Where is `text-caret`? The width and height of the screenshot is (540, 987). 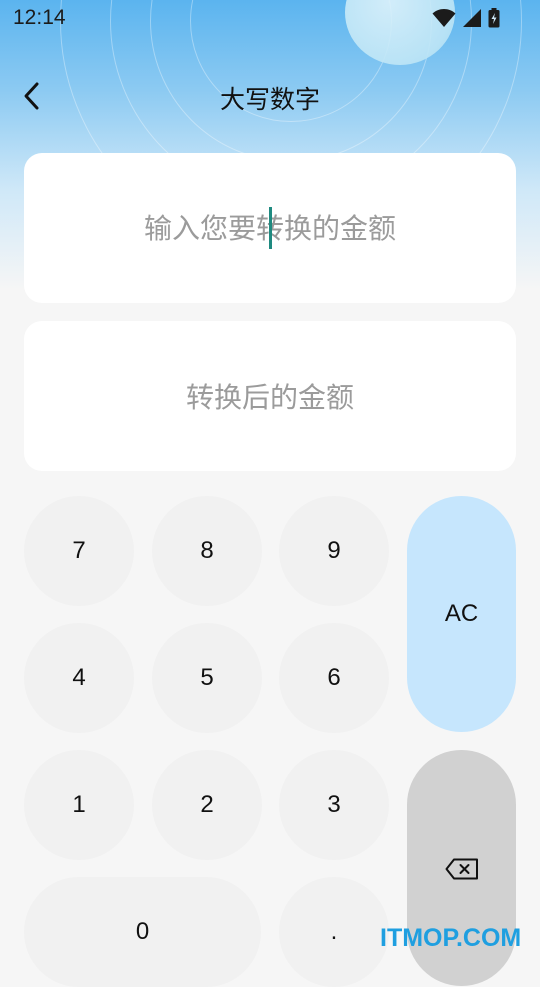
text-caret is located at coordinates (270, 228).